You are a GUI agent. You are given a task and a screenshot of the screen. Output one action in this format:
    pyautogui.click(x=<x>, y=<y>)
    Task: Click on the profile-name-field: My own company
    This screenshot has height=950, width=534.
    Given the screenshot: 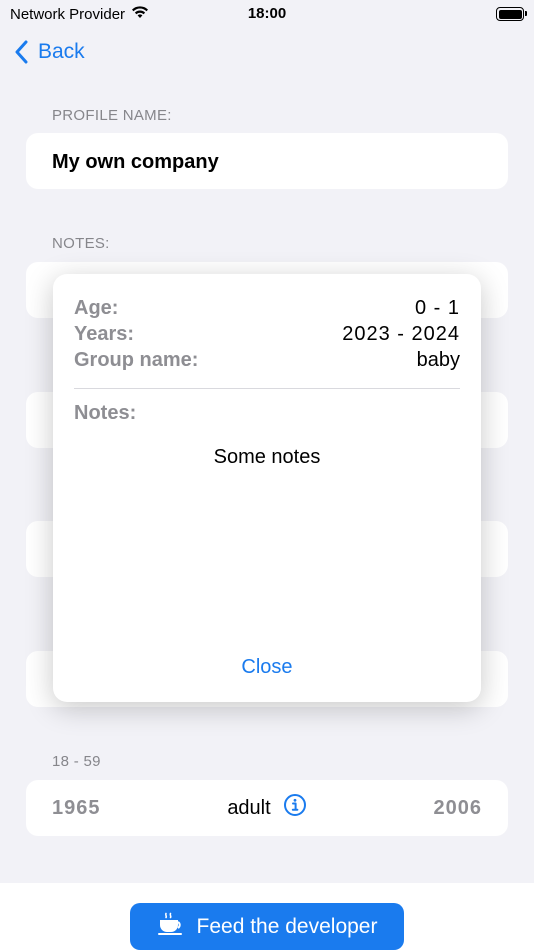 What is the action you would take?
    pyautogui.click(x=267, y=161)
    